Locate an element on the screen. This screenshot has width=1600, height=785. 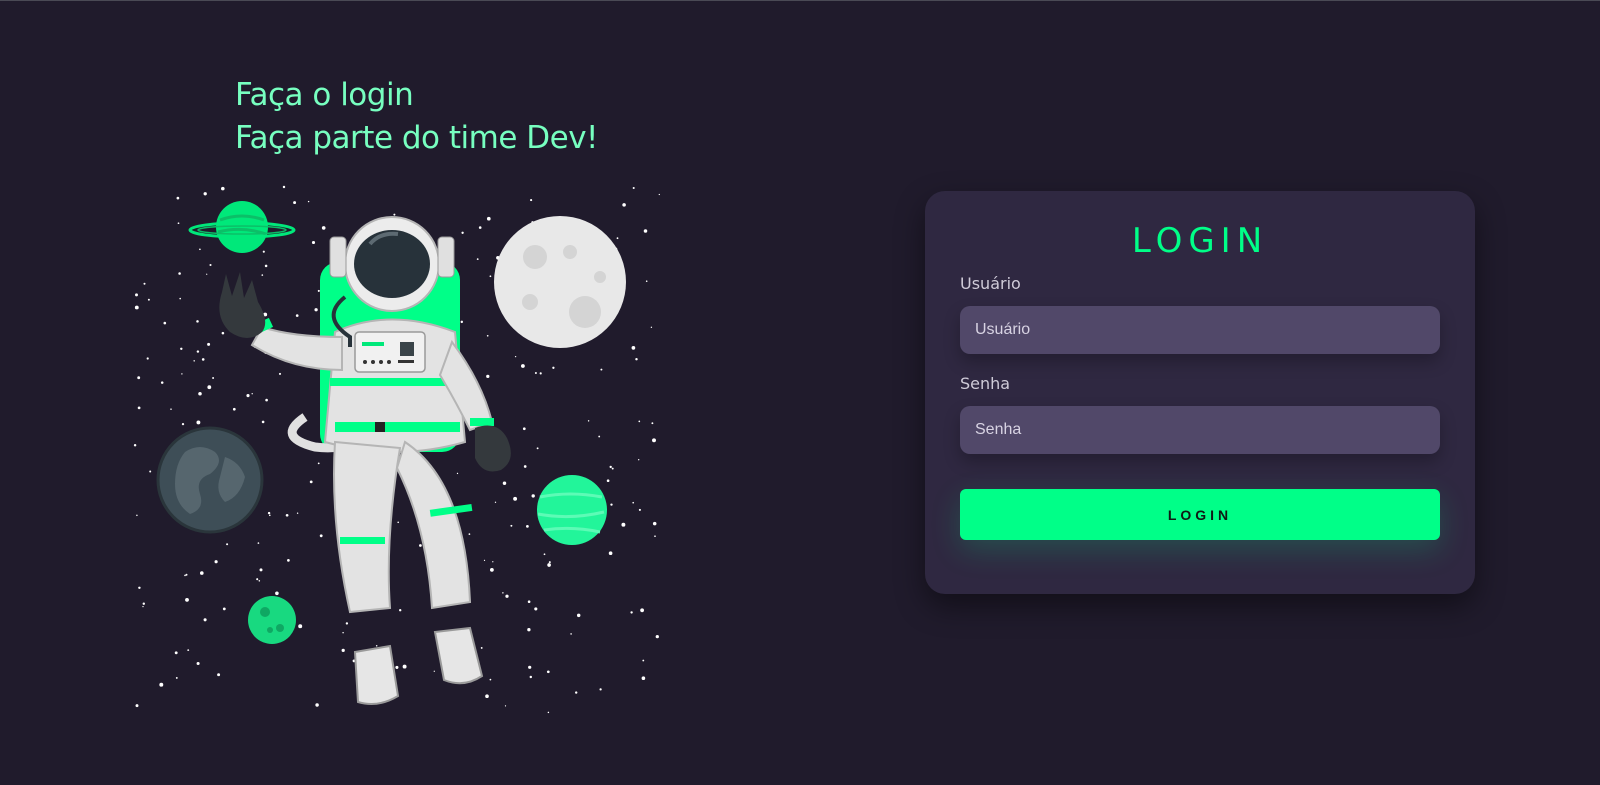
username-label: Usuário is located at coordinates (990, 283).